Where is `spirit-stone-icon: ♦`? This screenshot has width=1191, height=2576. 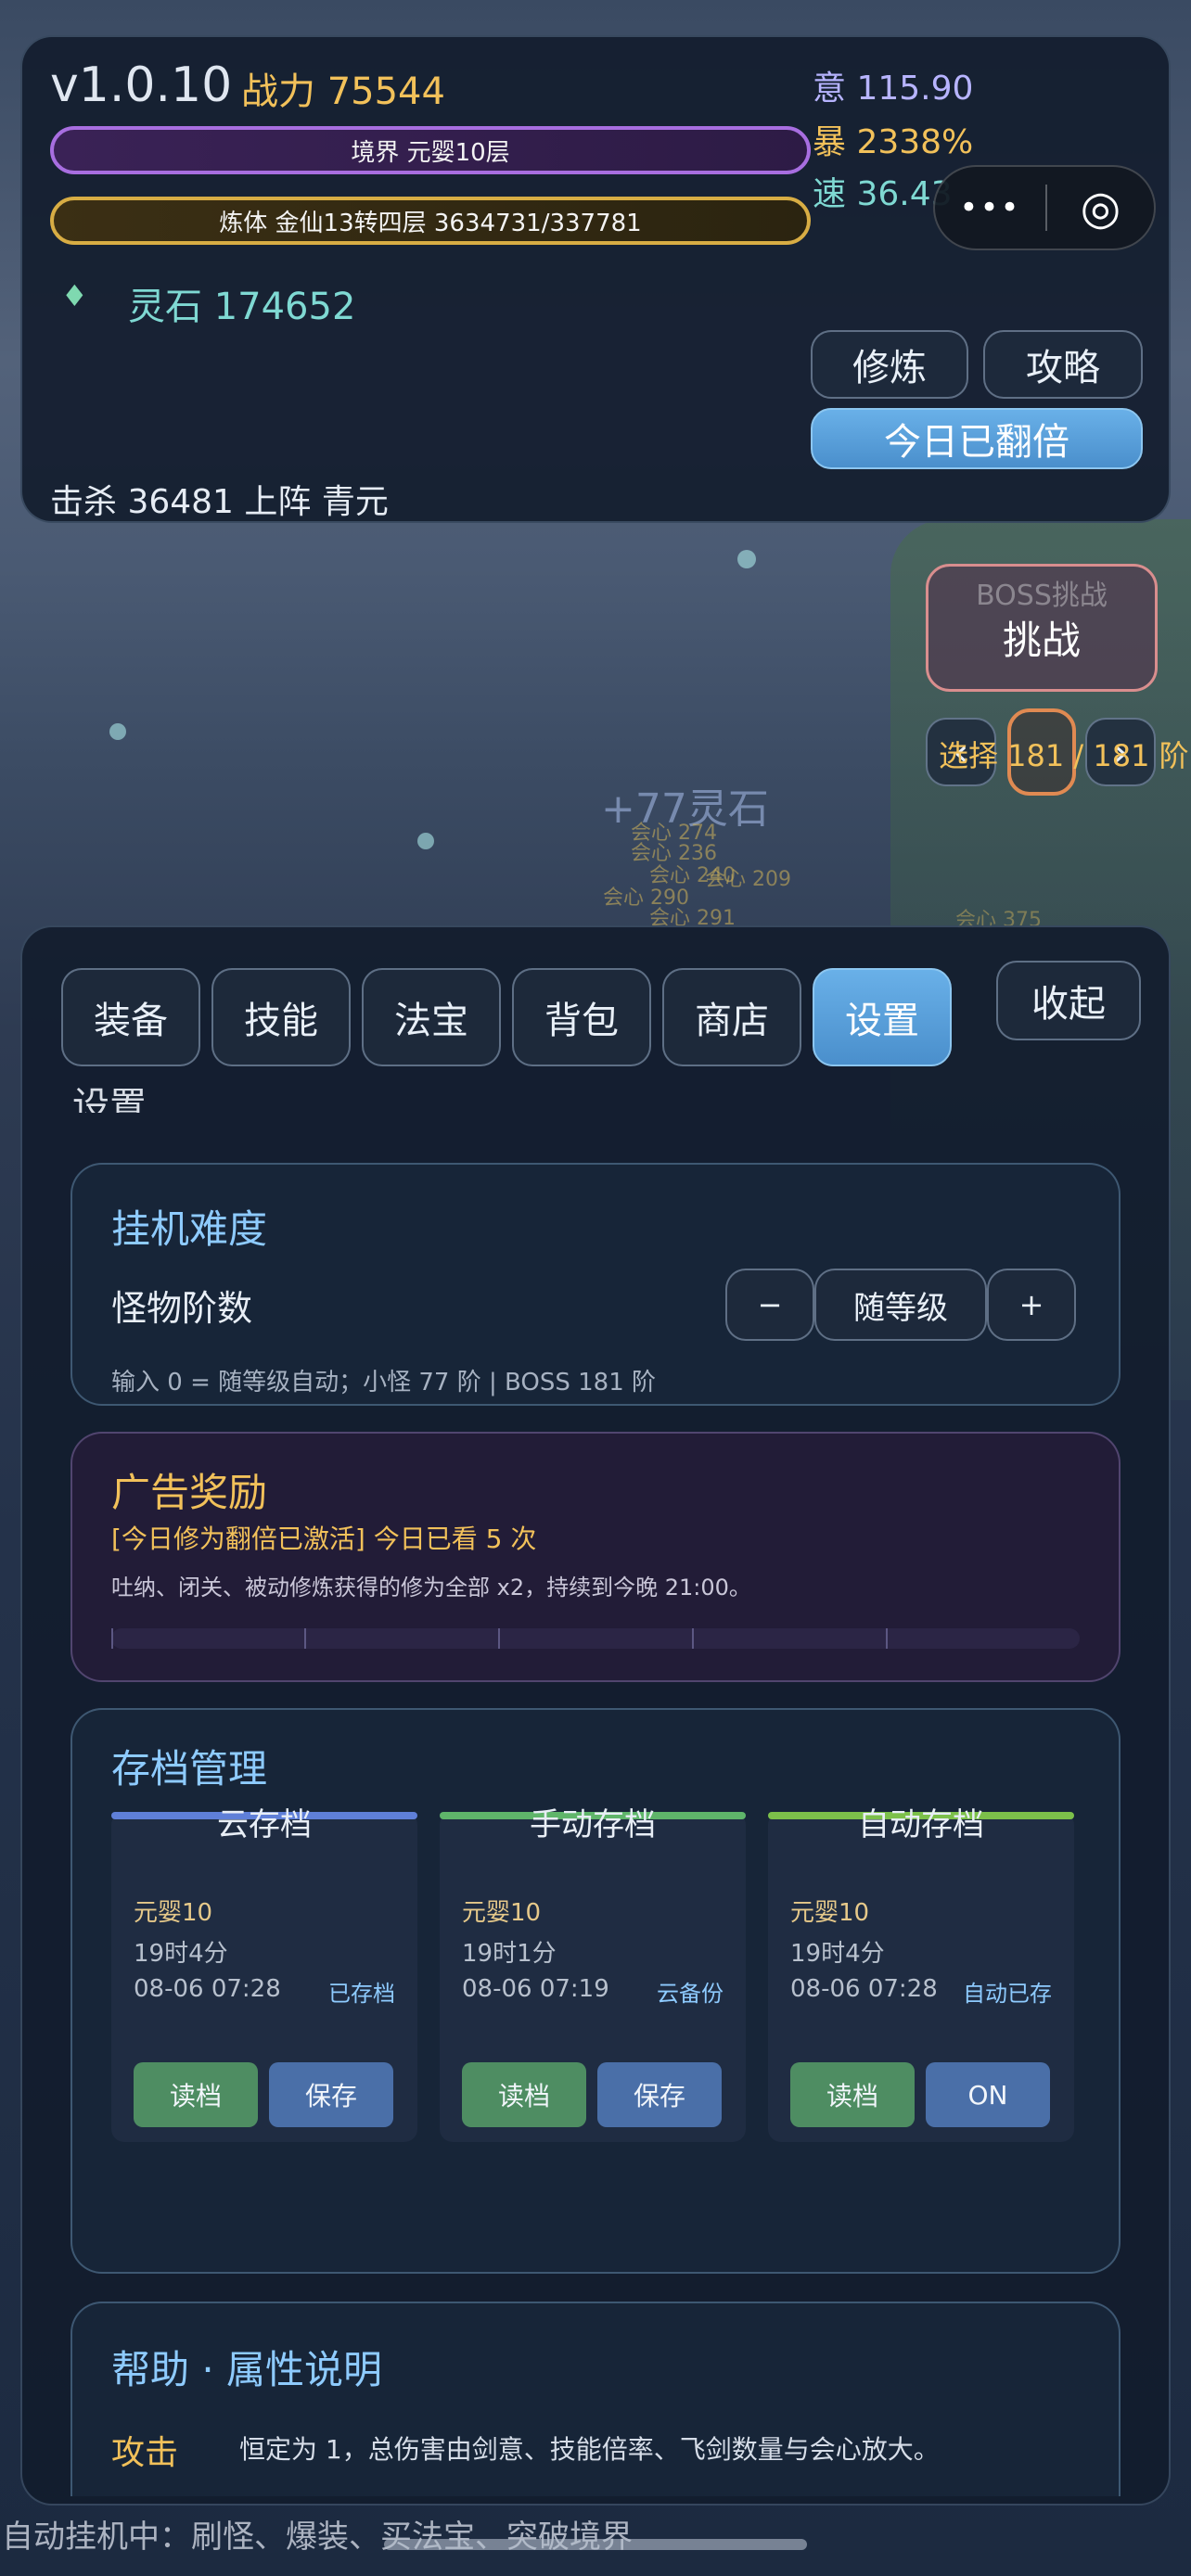 spirit-stone-icon: ♦ is located at coordinates (74, 296).